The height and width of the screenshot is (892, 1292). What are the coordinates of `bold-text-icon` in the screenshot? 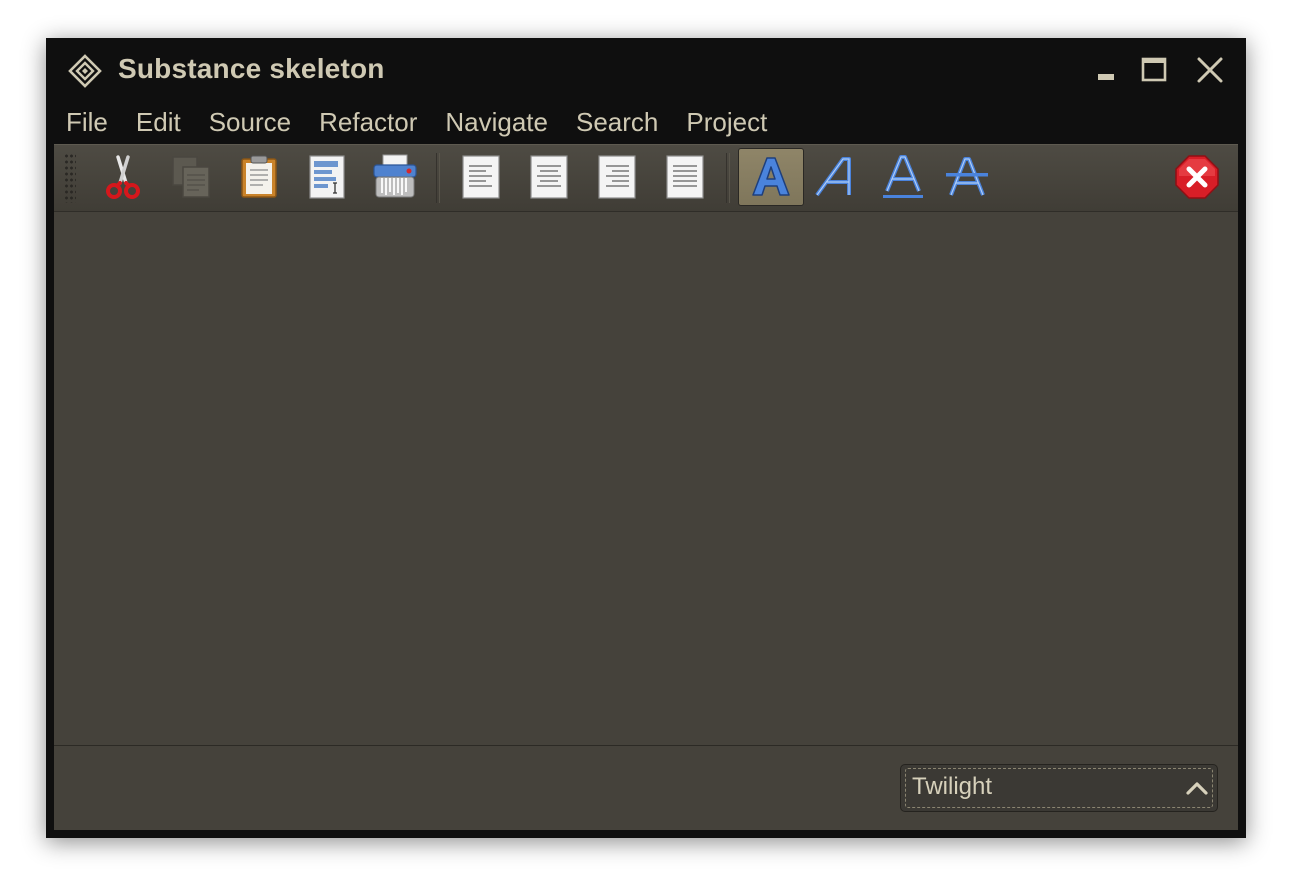 It's located at (771, 176).